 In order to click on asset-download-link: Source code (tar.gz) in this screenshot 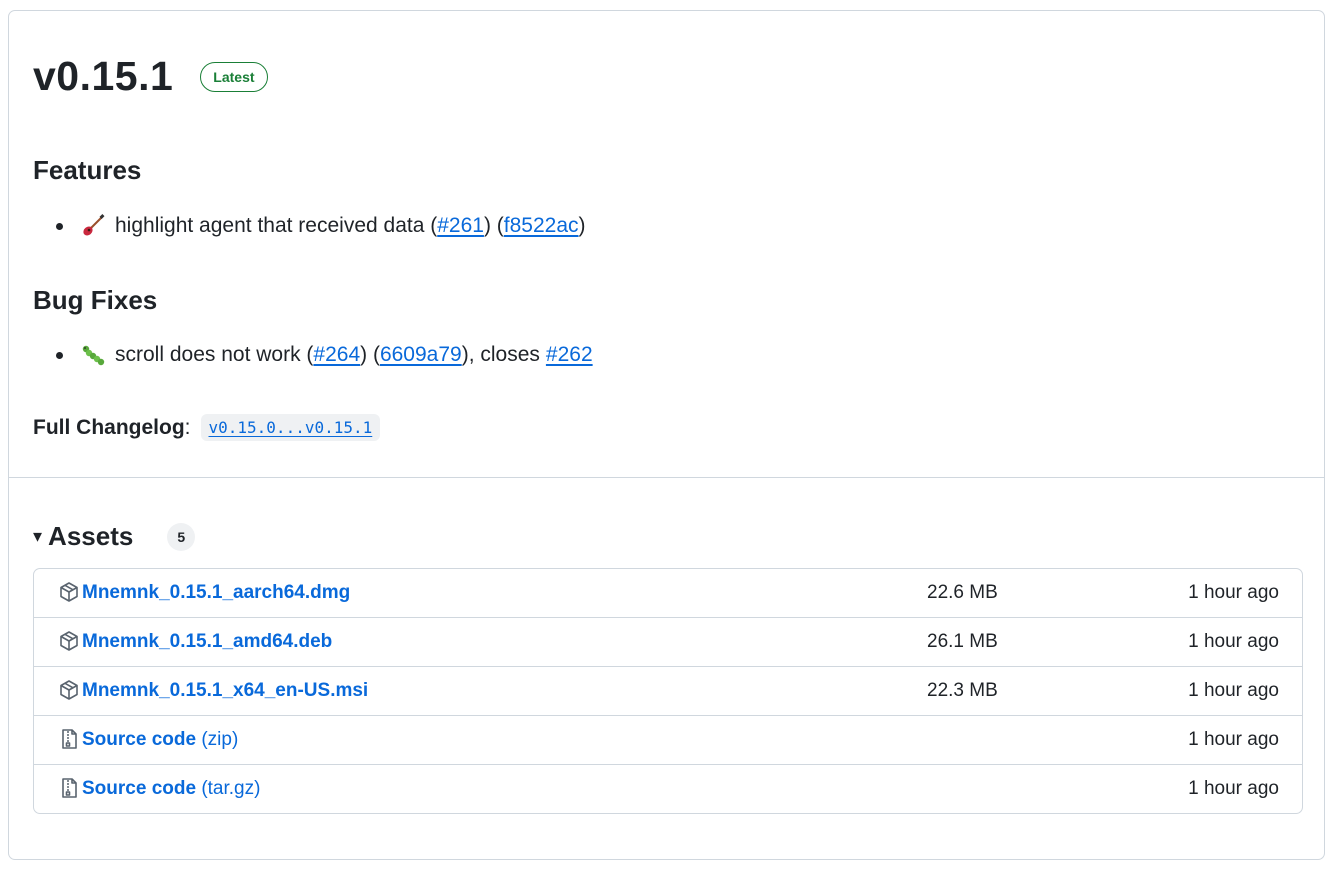, I will do `click(171, 789)`.